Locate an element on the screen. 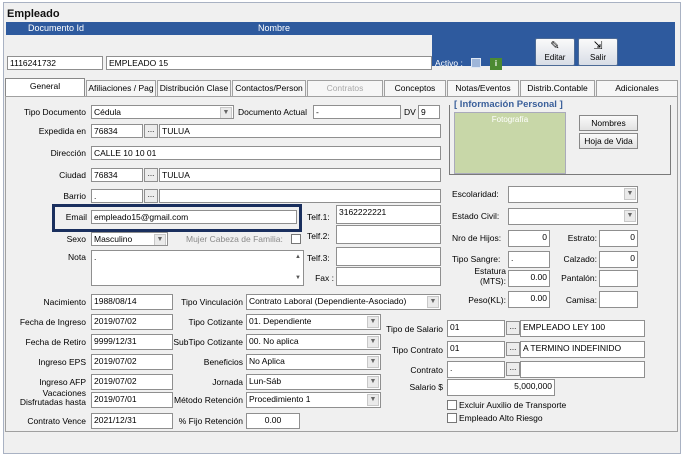 This screenshot has width=694, height=456. beneficios-select: No Aplica ▼ is located at coordinates (313, 362).